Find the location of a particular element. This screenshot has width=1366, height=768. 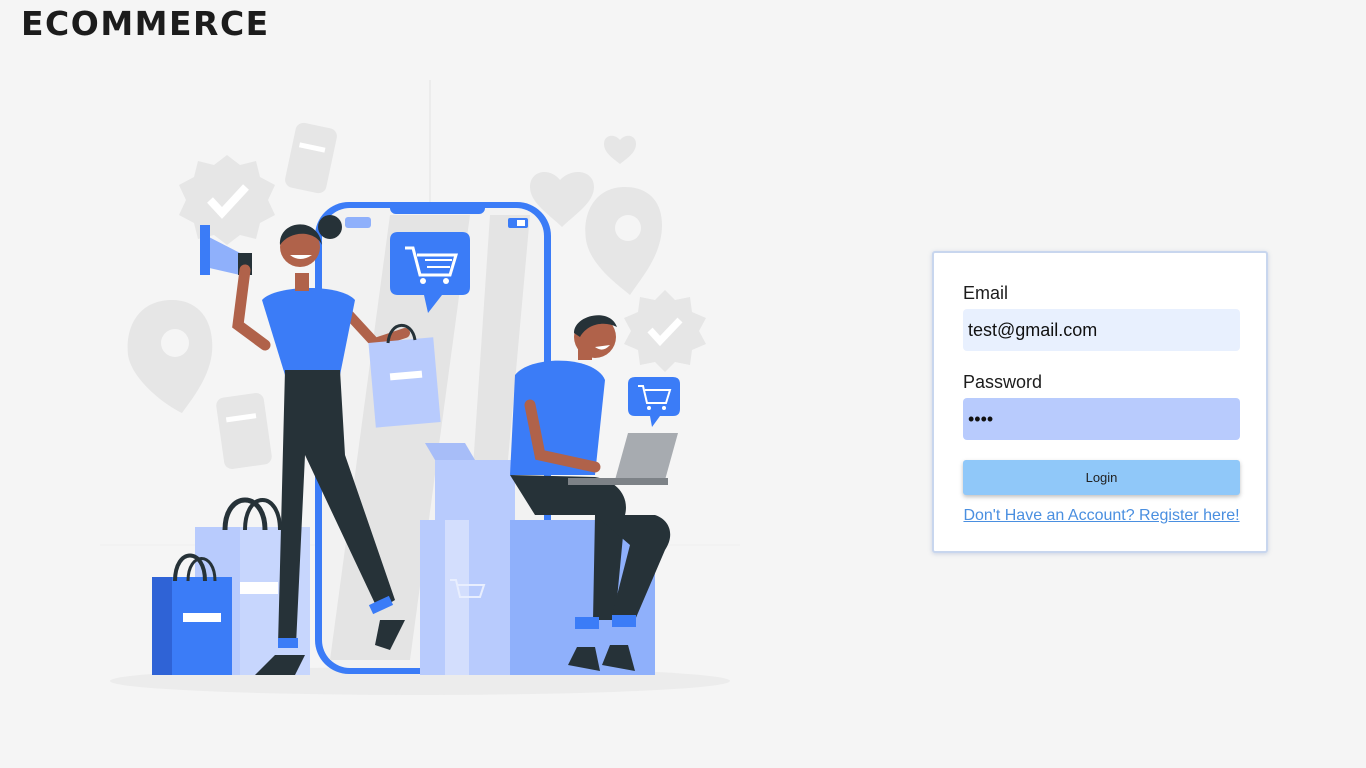

login-button: Login is located at coordinates (1101, 477).